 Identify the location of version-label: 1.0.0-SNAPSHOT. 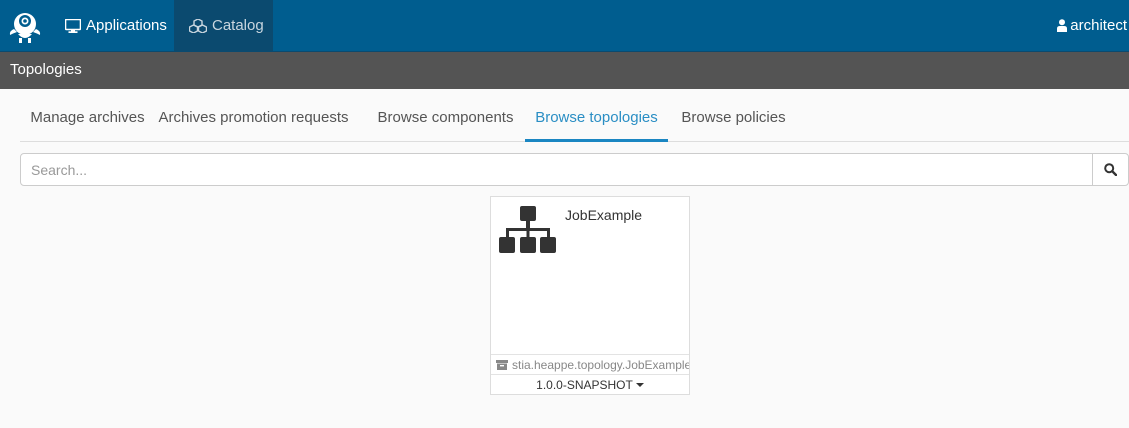
(584, 384).